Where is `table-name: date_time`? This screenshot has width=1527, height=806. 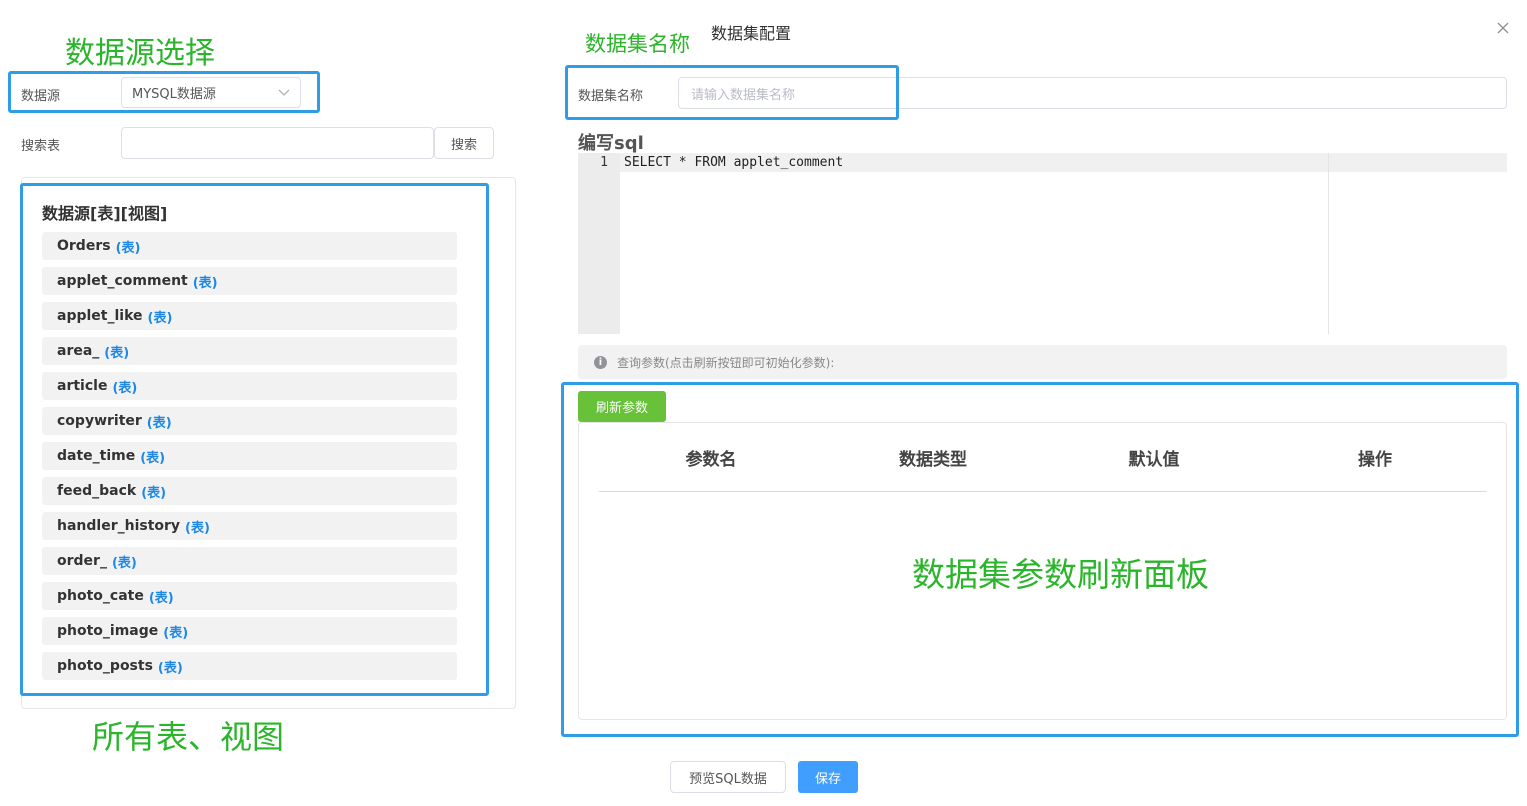
table-name: date_time is located at coordinates (96, 456).